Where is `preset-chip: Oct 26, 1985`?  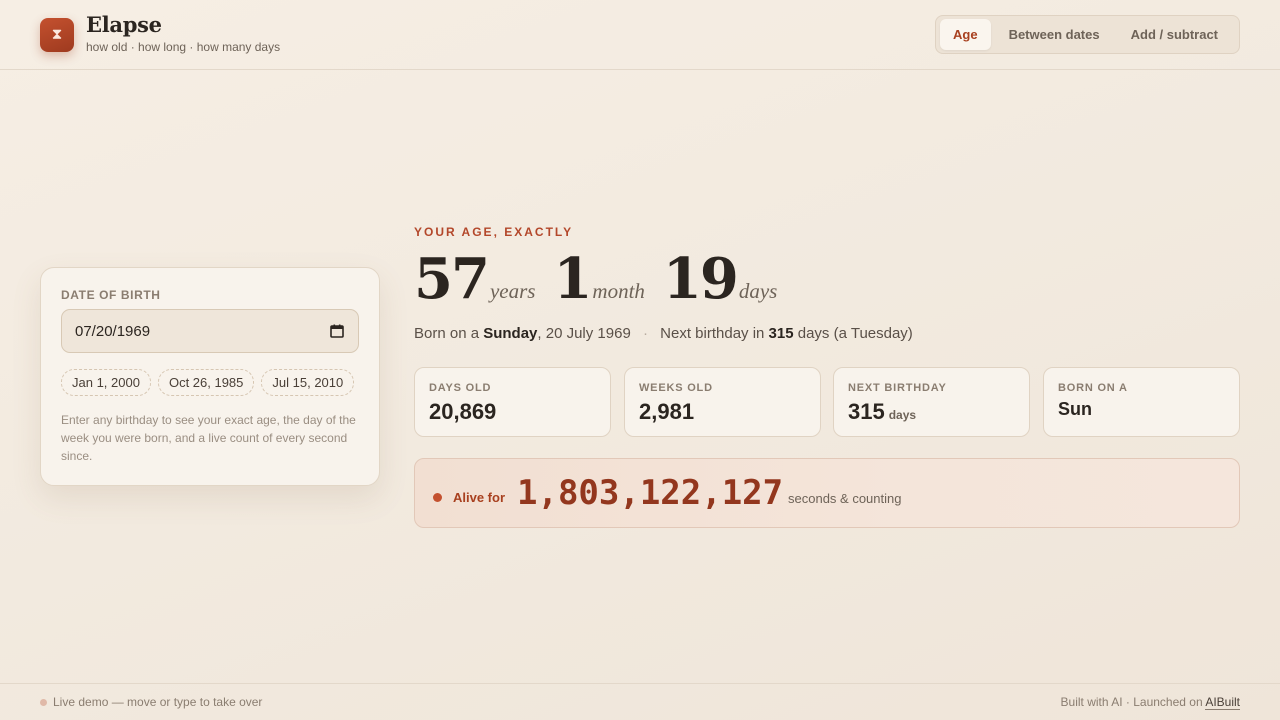
preset-chip: Oct 26, 1985 is located at coordinates (206, 382).